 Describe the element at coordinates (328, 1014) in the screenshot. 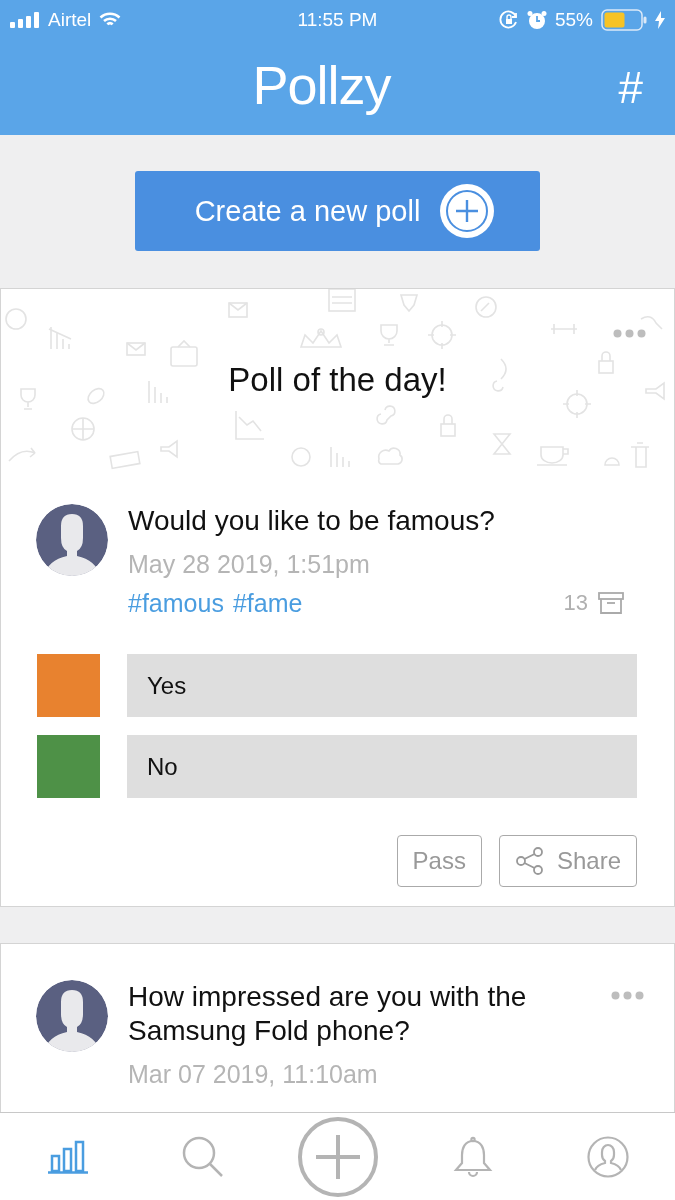

I see `poll-question: How impressed are you with the Samsung Fold phone?` at that location.